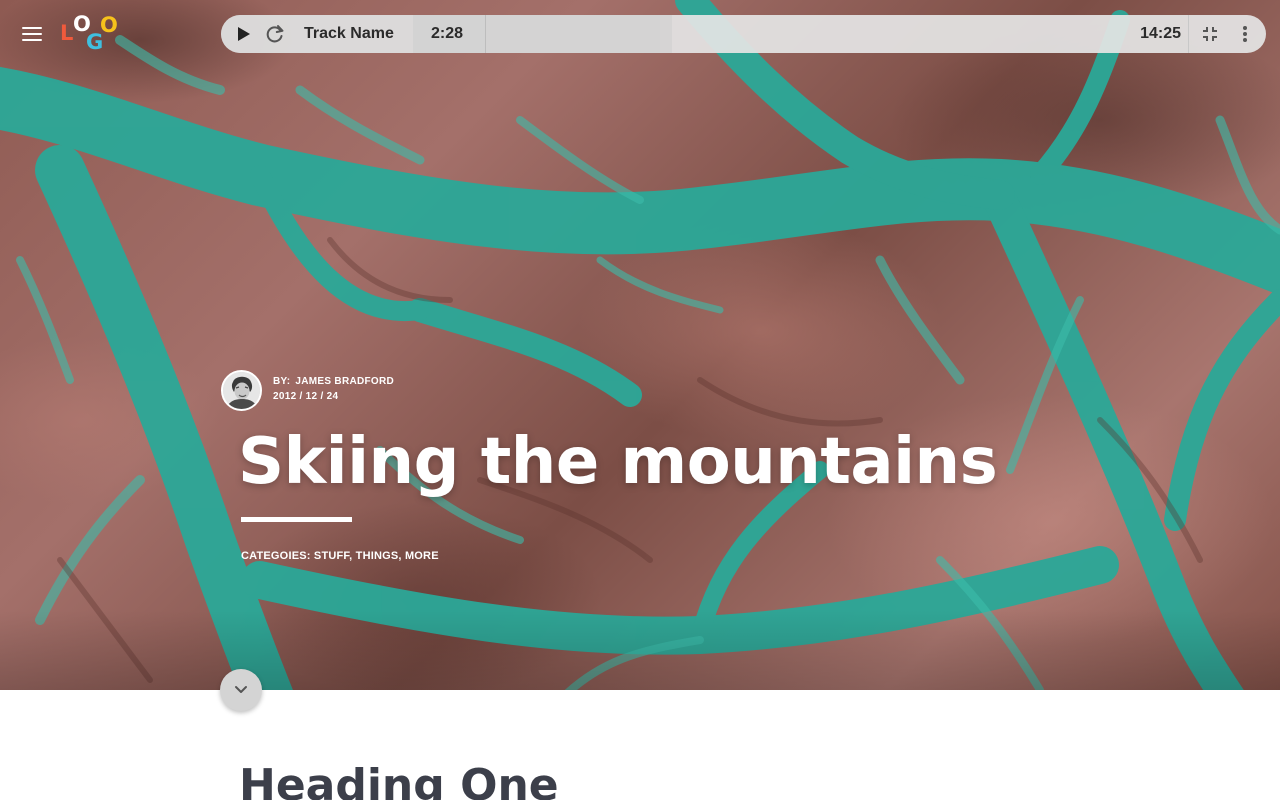 This screenshot has width=1280, height=800. Describe the element at coordinates (399, 780) in the screenshot. I see `content-heading: Heading One` at that location.